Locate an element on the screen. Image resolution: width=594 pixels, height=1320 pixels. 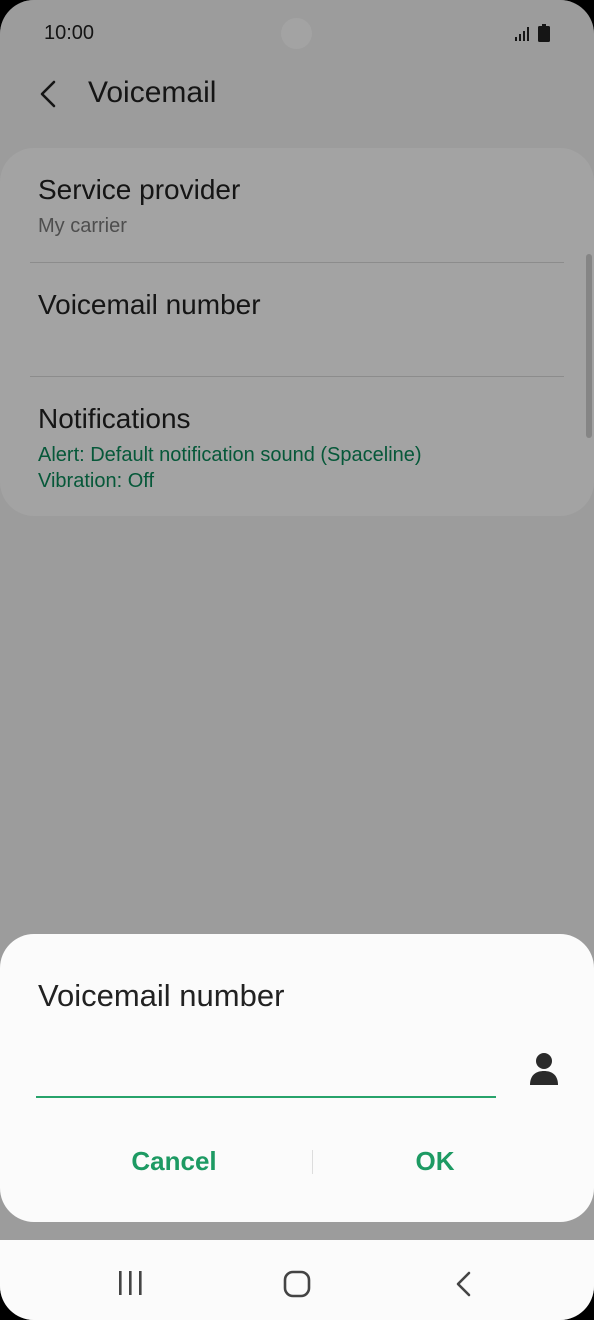
ok-button: OK is located at coordinates (435, 1161).